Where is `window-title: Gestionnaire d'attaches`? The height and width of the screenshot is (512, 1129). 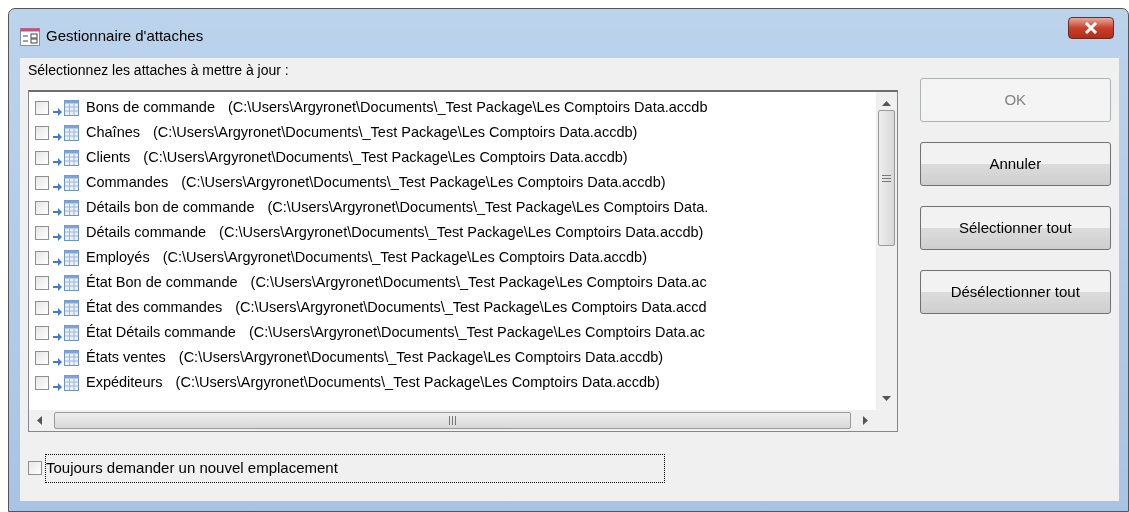 window-title: Gestionnaire d'attaches is located at coordinates (125, 36).